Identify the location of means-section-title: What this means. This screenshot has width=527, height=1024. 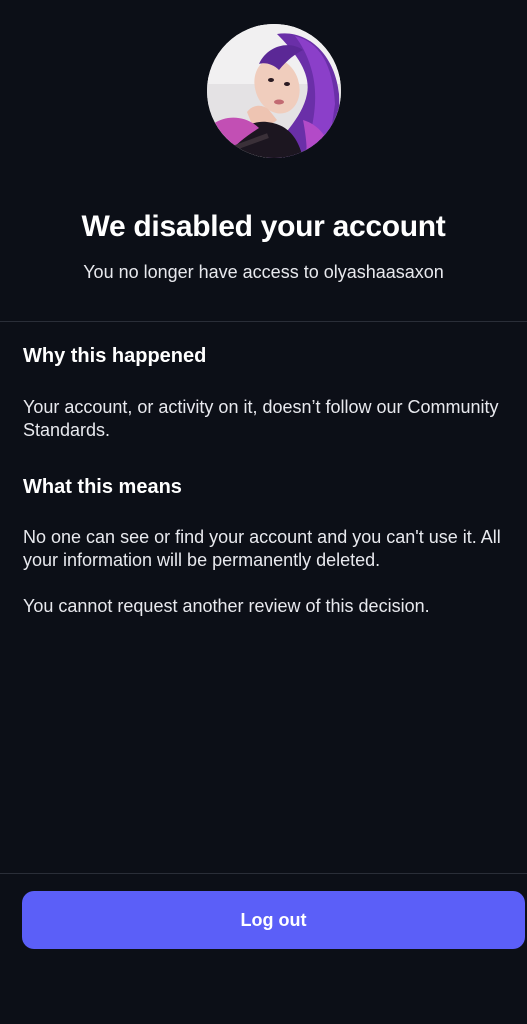
(102, 487).